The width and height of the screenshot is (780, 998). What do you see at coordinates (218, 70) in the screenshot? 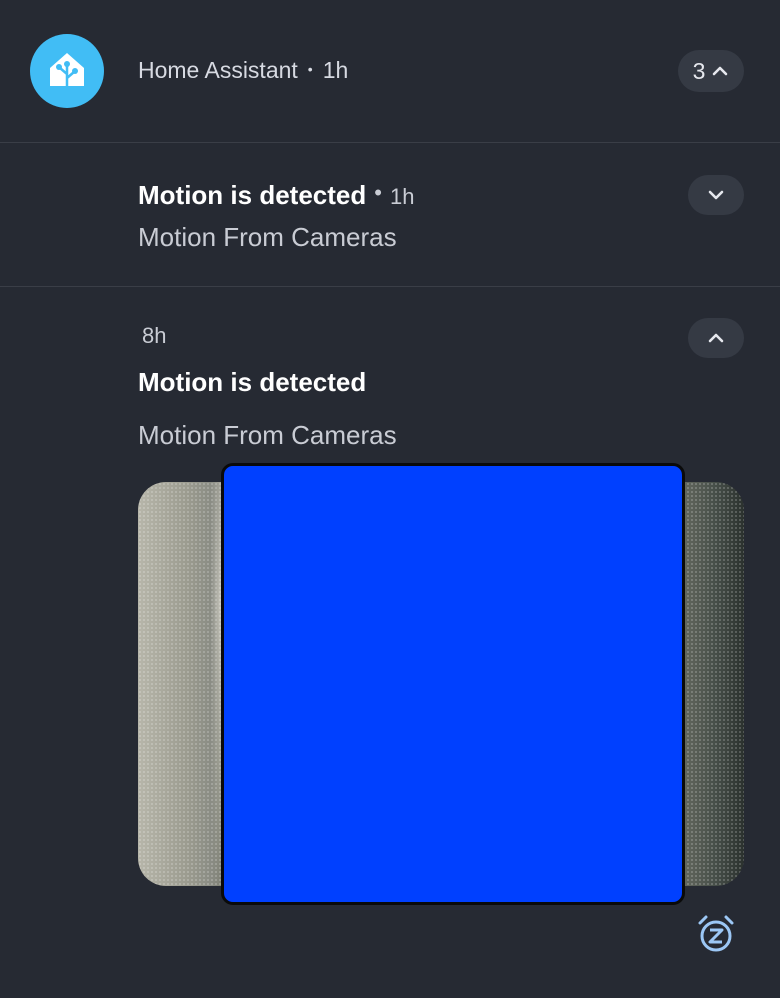
I see `app-name: Home Assistant` at bounding box center [218, 70].